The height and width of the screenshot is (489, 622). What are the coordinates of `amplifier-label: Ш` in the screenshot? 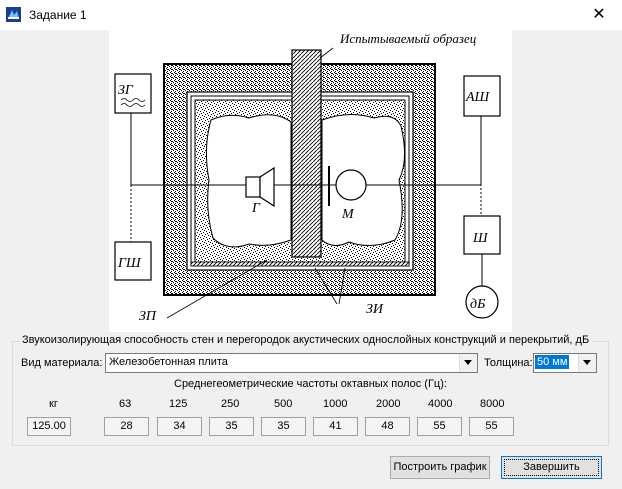 It's located at (480, 238).